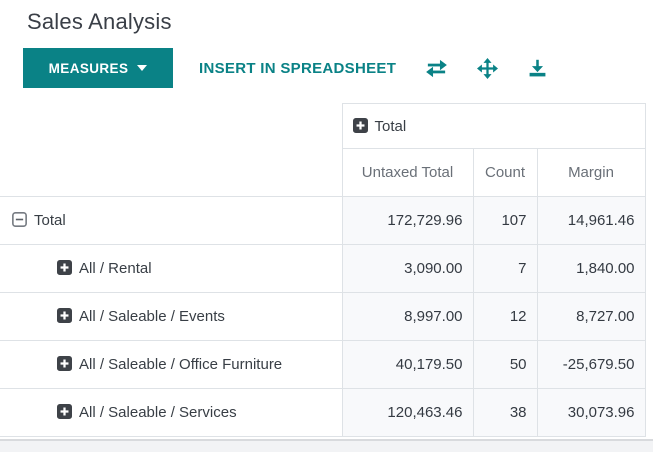 Image resolution: width=653 pixels, height=460 pixels. I want to click on cell-untaxed-total: 40,179.50, so click(407, 364).